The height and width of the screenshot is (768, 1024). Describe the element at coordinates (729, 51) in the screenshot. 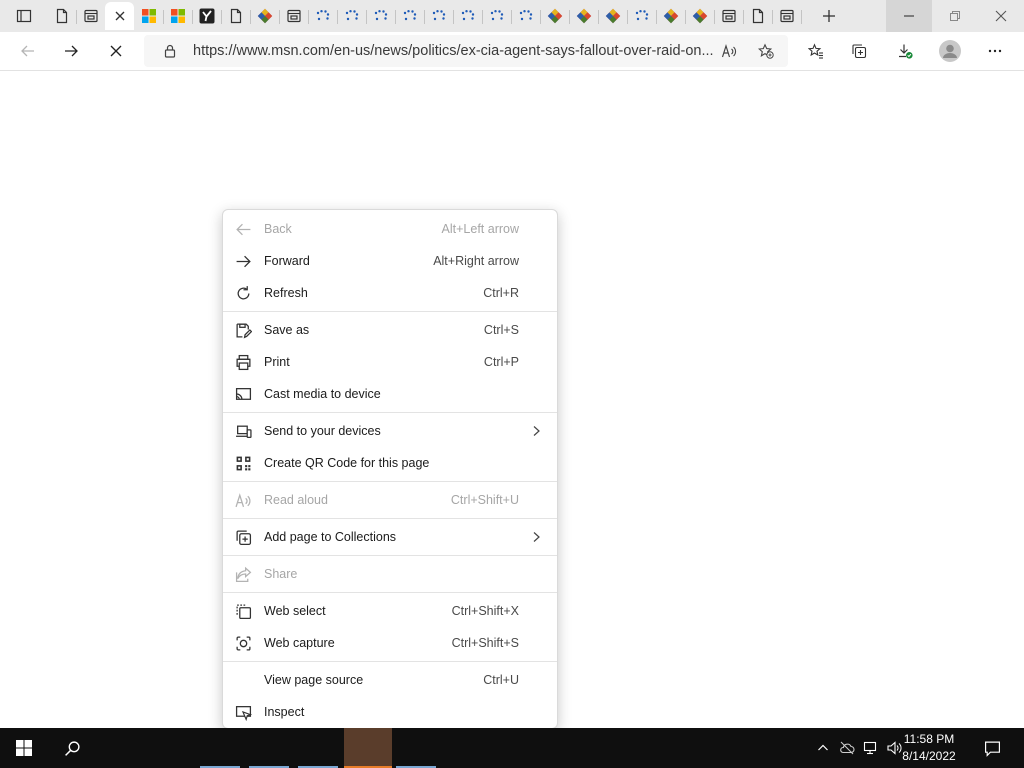

I see `read-aloud-toolbar-button` at that location.